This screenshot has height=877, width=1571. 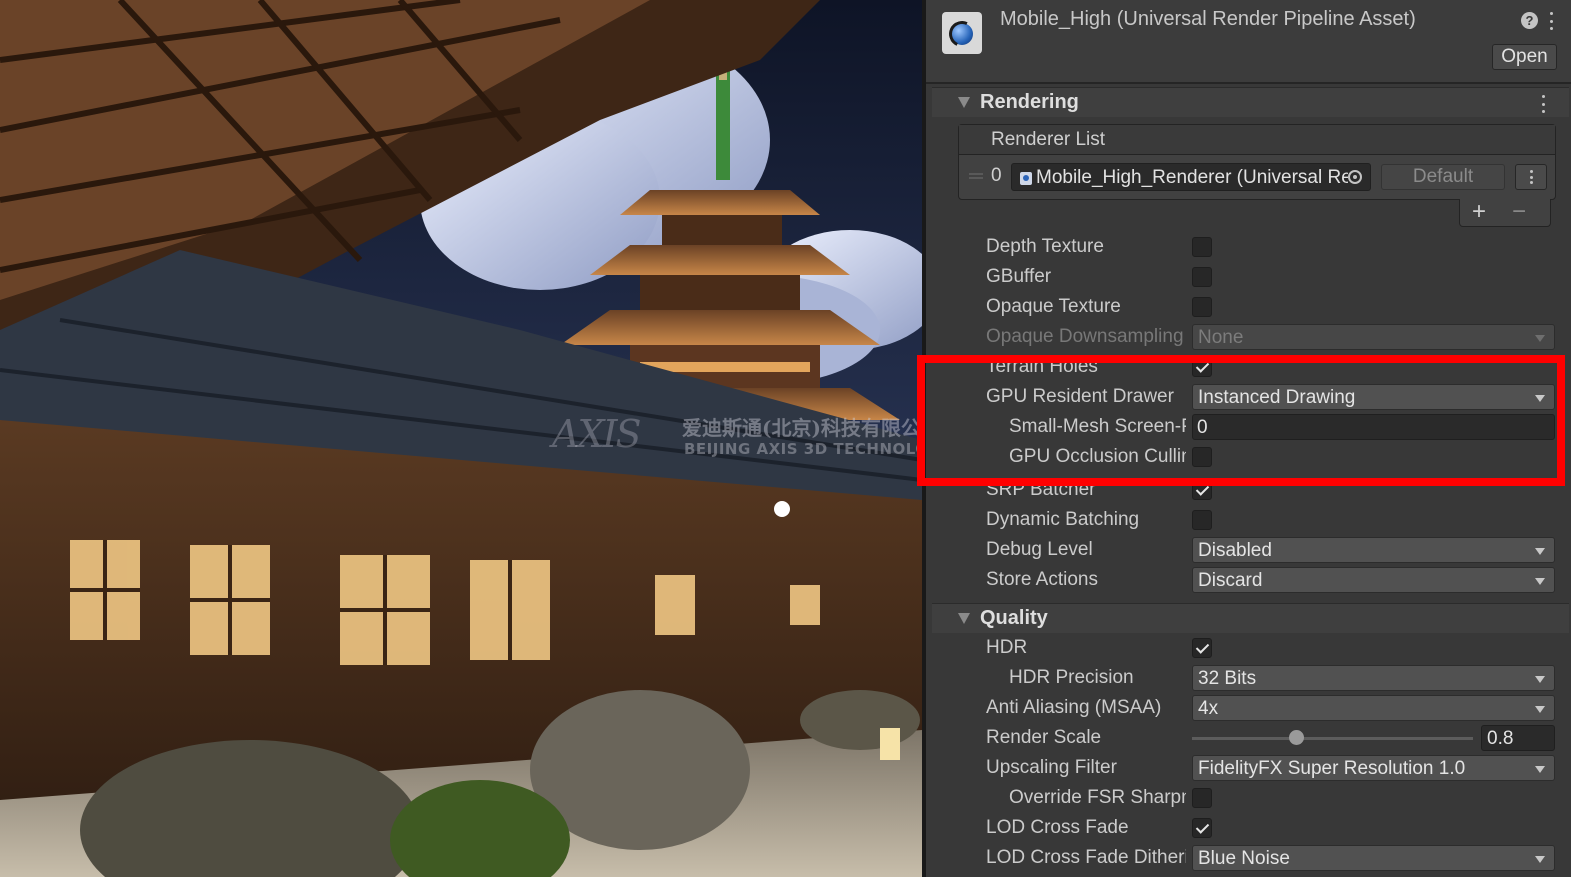 I want to click on gbuffer-checkbox, so click(x=1202, y=277).